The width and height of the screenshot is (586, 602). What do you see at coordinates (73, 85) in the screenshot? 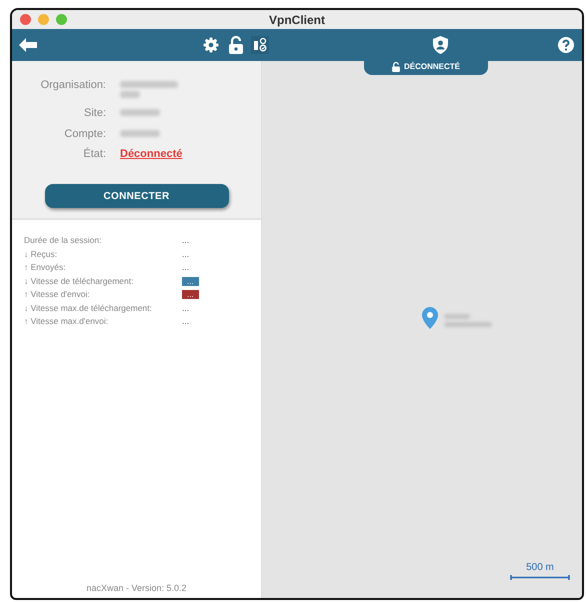
I see `field-label: Organisation:` at bounding box center [73, 85].